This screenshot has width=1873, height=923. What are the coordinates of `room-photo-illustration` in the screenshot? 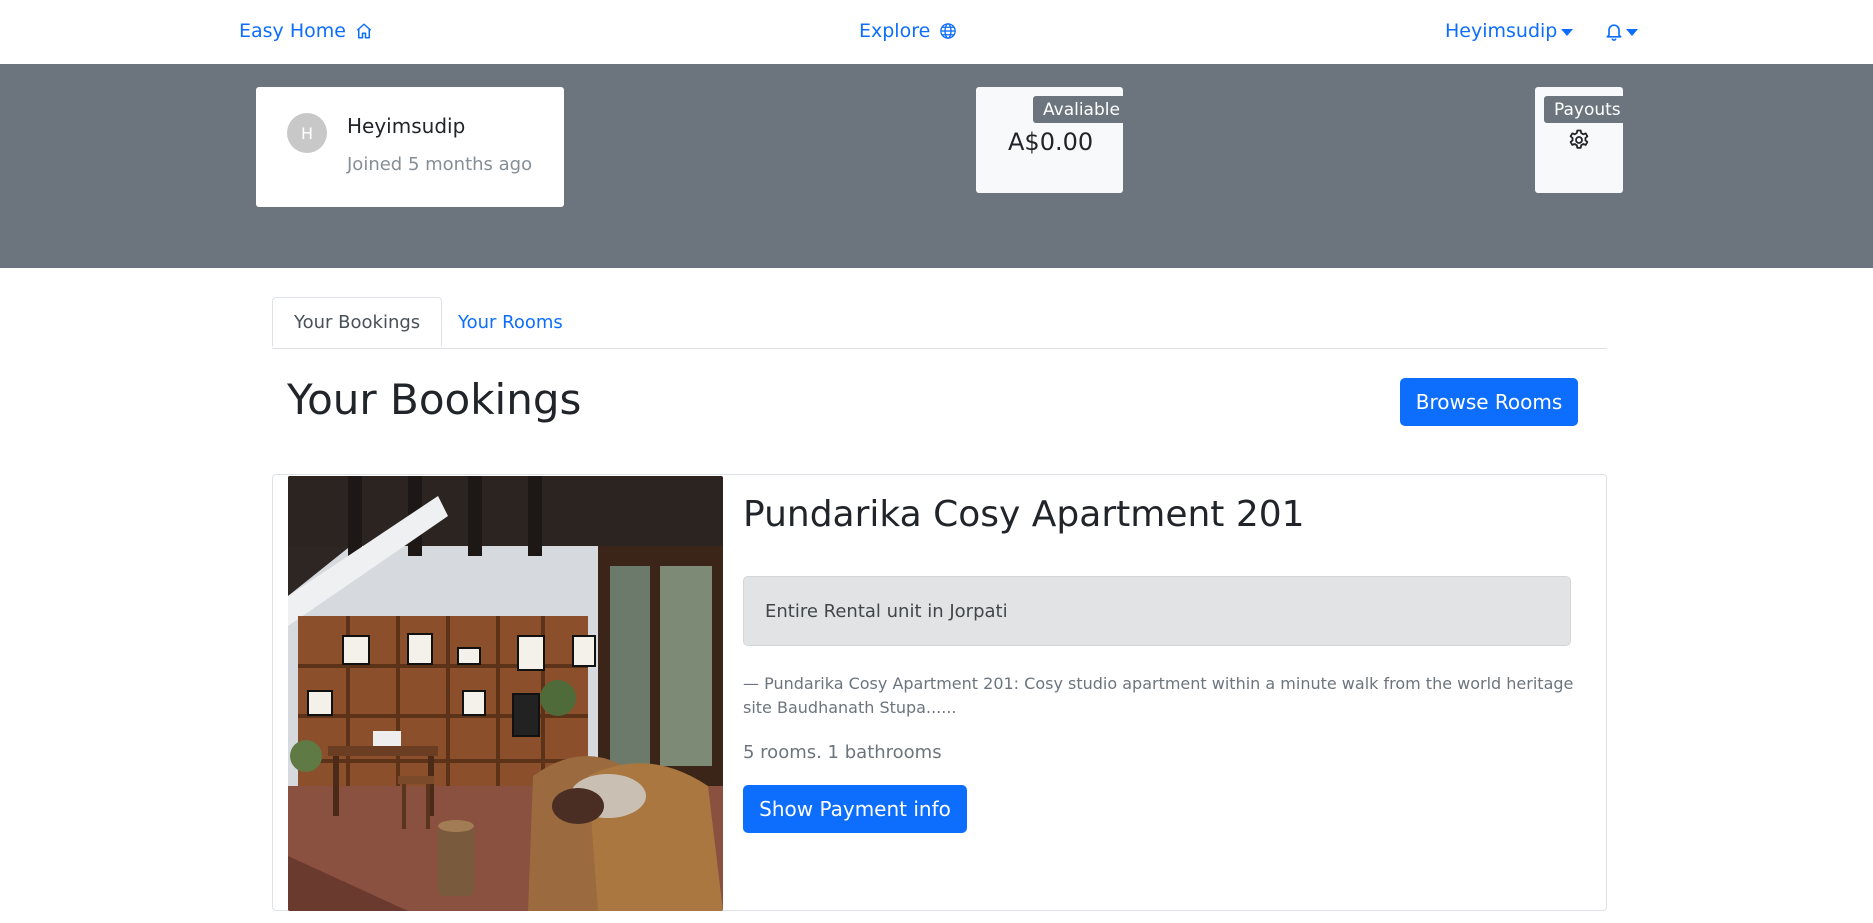 It's located at (505, 693).